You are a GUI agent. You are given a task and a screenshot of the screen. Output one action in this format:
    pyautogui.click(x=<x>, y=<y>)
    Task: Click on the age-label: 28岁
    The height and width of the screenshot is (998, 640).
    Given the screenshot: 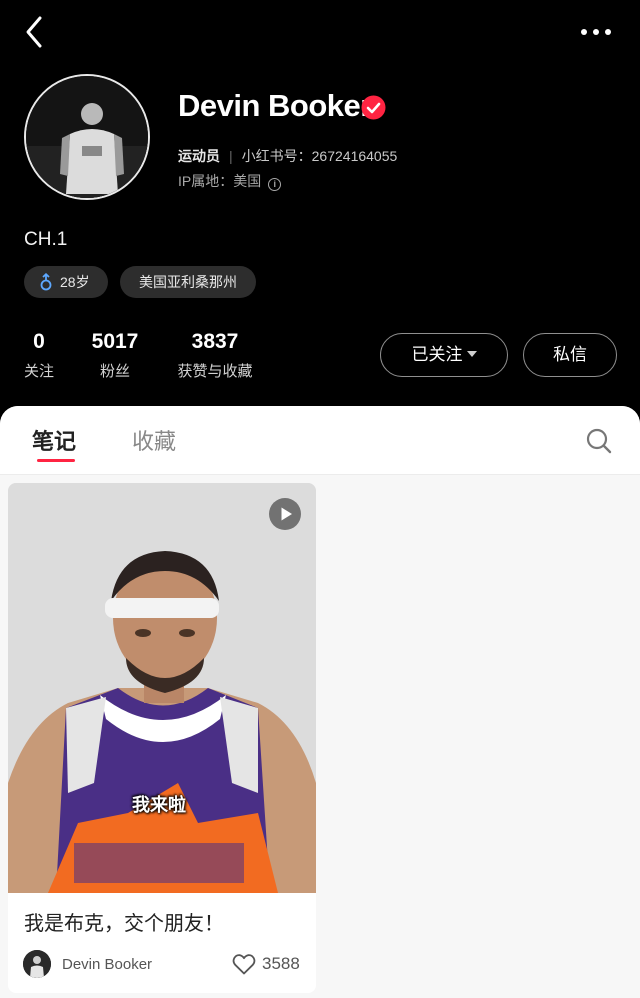 What is the action you would take?
    pyautogui.click(x=75, y=282)
    